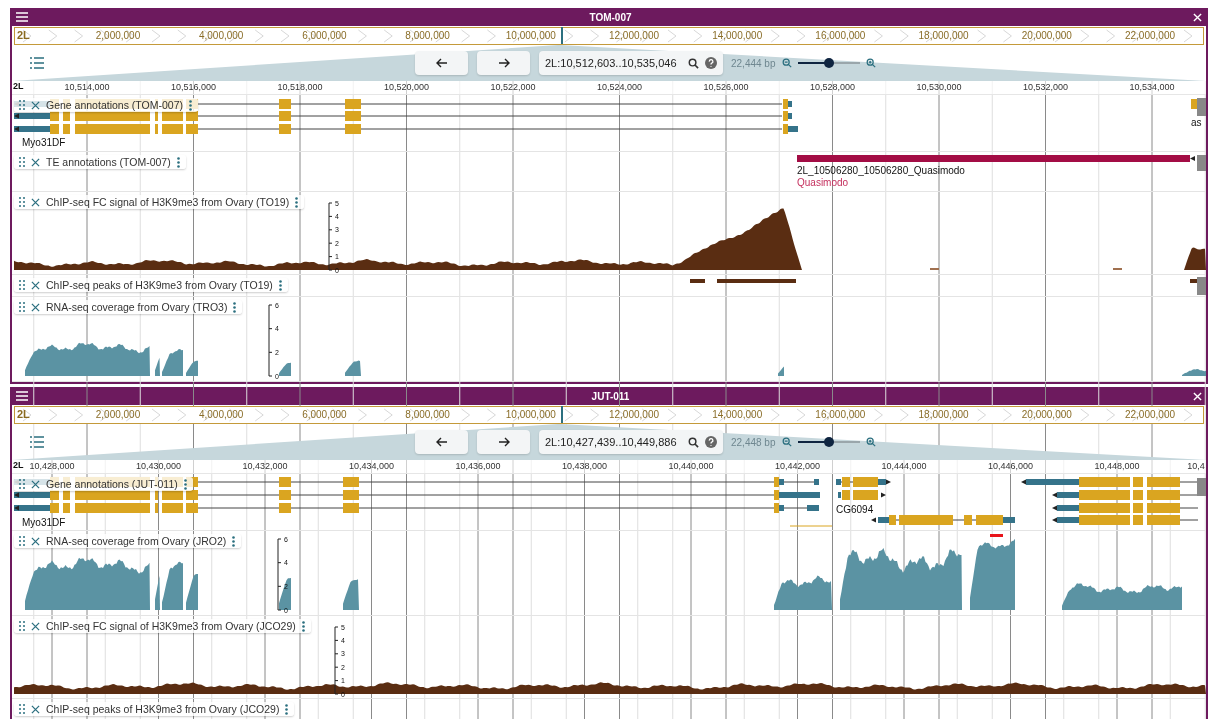 The height and width of the screenshot is (719, 1208). What do you see at coordinates (753, 442) in the screenshot?
I see `span-label: 22,448 bp` at bounding box center [753, 442].